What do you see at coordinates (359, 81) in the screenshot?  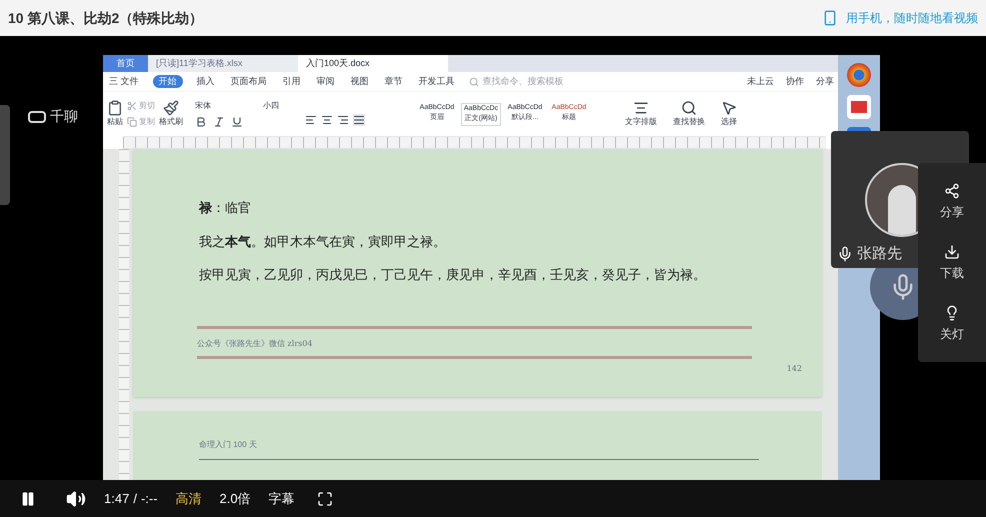 I see `menu-tab: 视图` at bounding box center [359, 81].